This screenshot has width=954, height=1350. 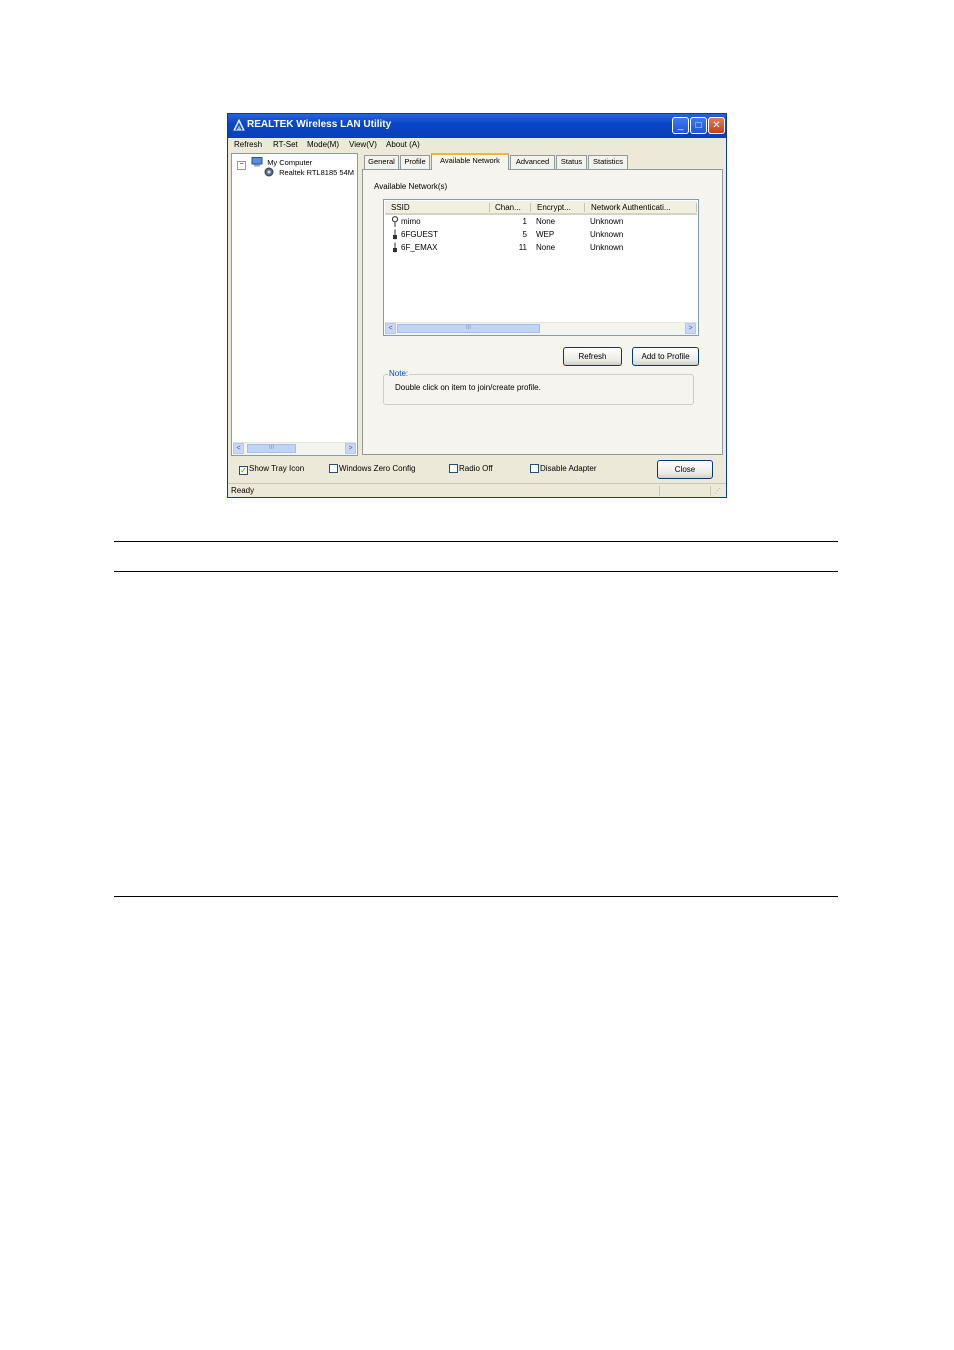 I want to click on maximize-button: □, so click(x=698, y=125).